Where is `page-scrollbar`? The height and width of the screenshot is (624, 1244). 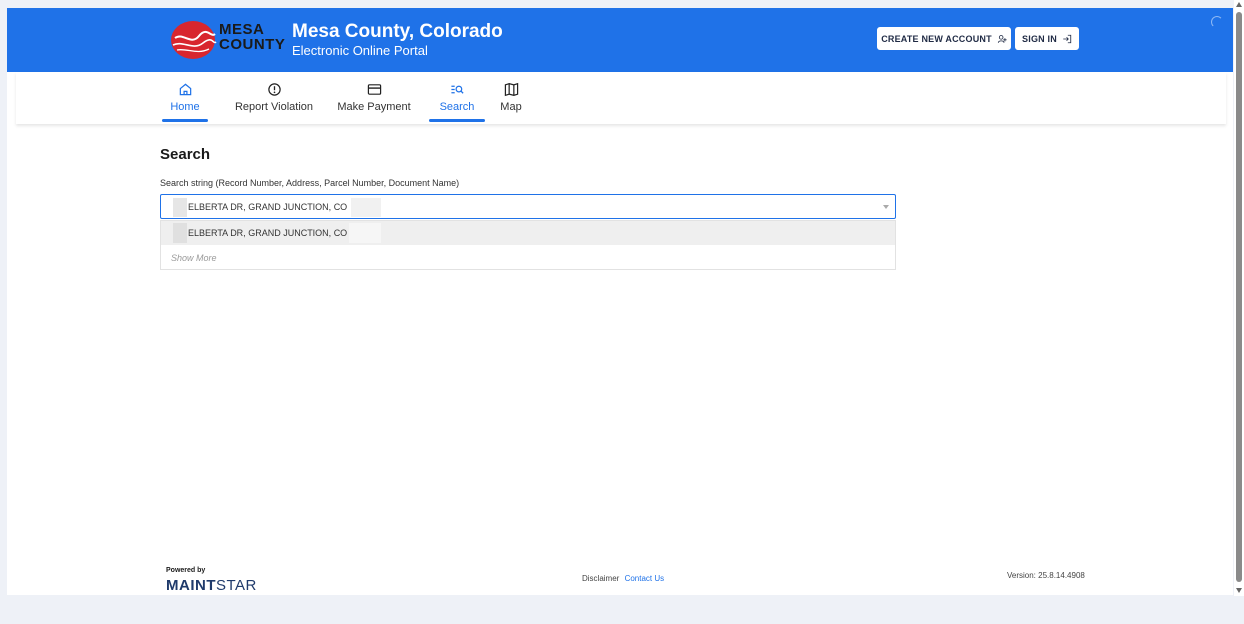
page-scrollbar is located at coordinates (1239, 298).